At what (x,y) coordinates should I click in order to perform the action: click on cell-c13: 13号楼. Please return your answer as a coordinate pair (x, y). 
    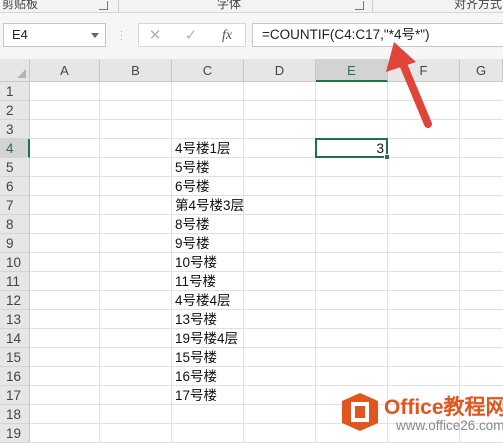
    Looking at the image, I should click on (194, 319).